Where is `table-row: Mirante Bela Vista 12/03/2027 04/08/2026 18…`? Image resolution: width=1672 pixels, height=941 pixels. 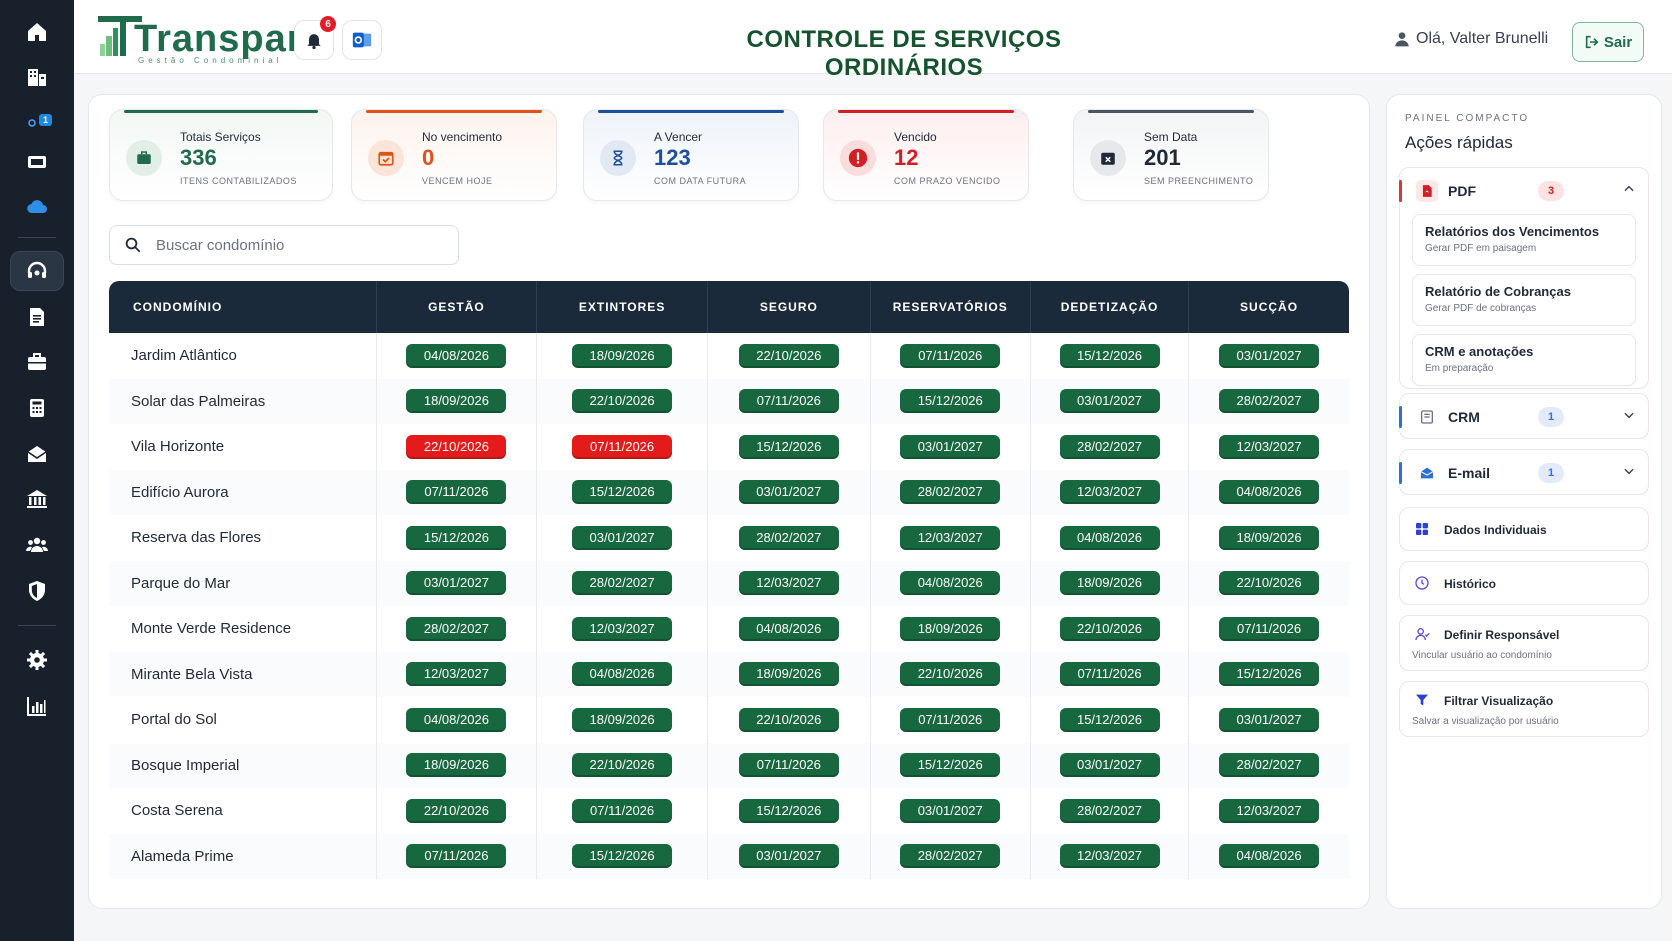 table-row: Mirante Bela Vista 12/03/2027 04/08/2026 18… is located at coordinates (729, 674).